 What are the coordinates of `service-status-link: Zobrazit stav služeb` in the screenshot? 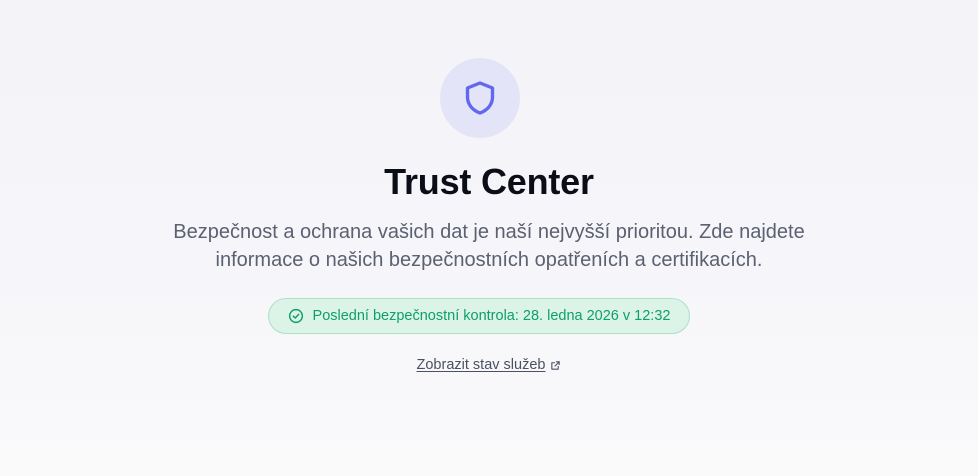 It's located at (489, 365).